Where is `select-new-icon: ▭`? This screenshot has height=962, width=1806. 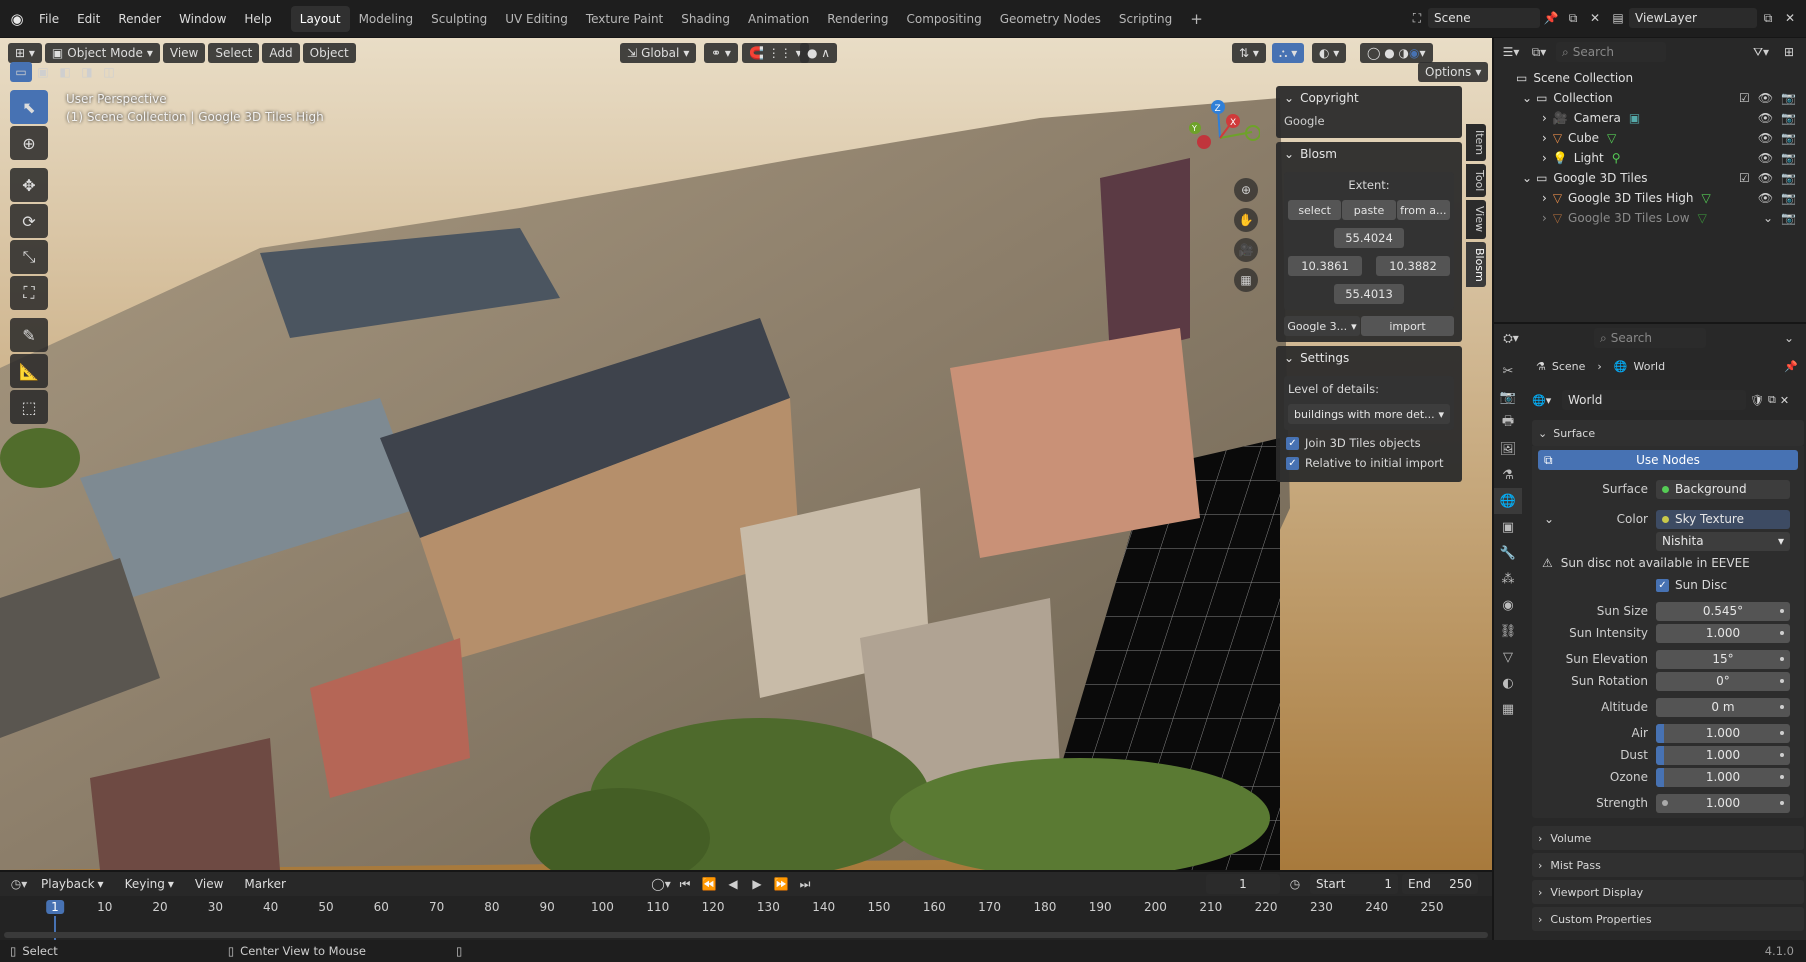 select-new-icon: ▭ is located at coordinates (21, 72).